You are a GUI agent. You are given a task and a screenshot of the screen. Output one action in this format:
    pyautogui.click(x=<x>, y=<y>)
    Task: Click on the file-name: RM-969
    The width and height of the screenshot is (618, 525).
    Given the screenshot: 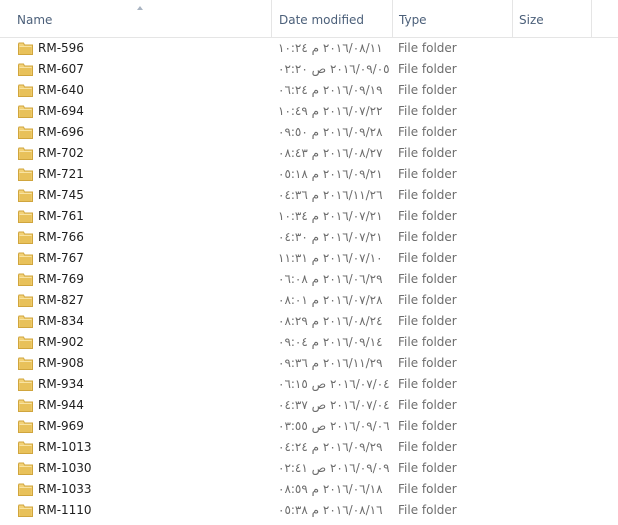 What is the action you would take?
    pyautogui.click(x=61, y=426)
    